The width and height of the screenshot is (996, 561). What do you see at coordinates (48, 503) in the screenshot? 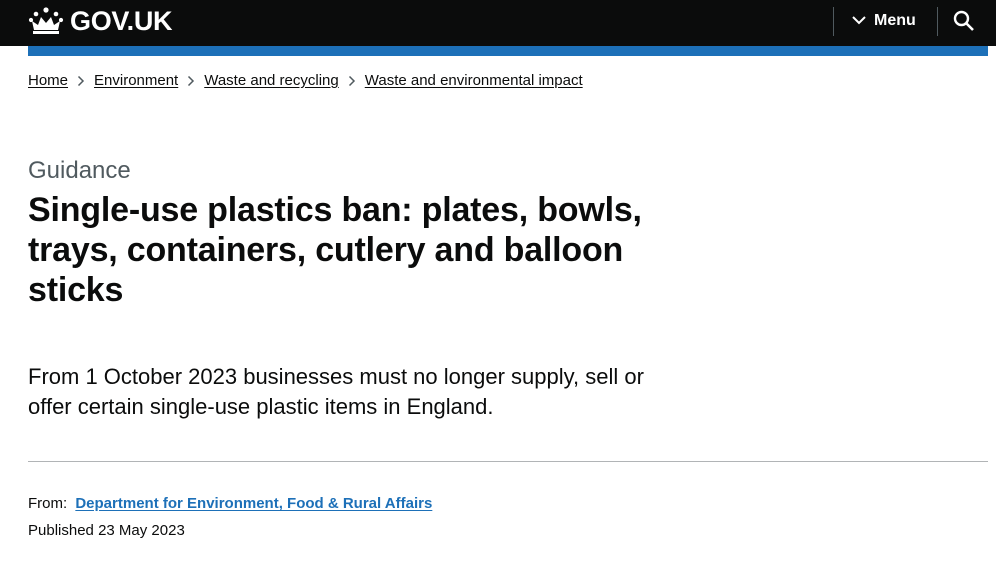
I see `from-label: From:` at bounding box center [48, 503].